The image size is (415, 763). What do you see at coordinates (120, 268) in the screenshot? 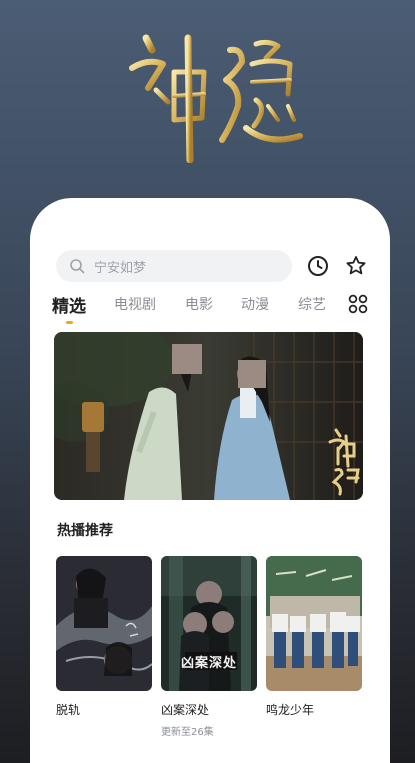
I see `search-placeholder: 宁安如梦` at bounding box center [120, 268].